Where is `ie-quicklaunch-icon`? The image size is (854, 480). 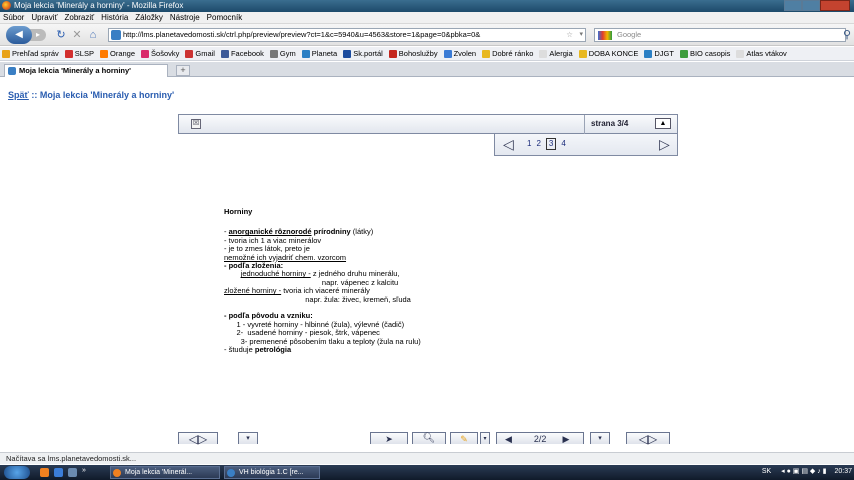 ie-quicklaunch-icon is located at coordinates (58, 472).